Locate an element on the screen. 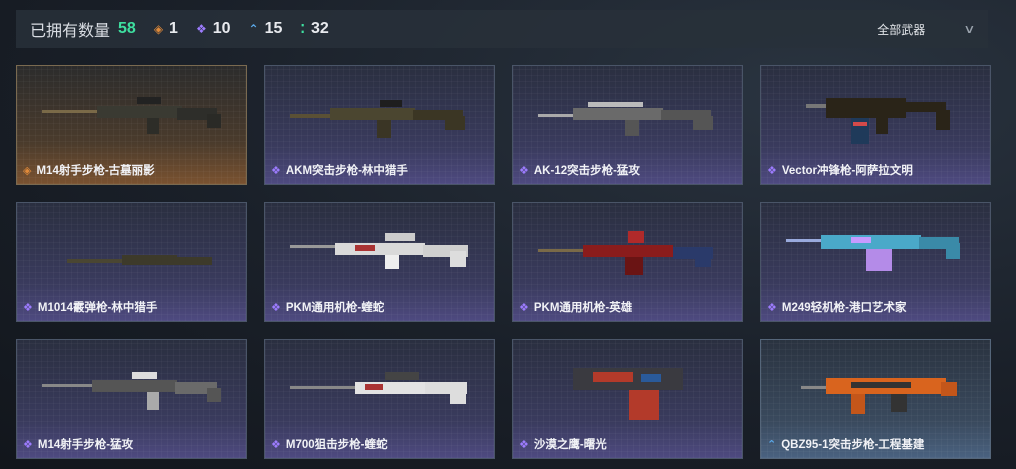 Image resolution: width=1016 pixels, height=469 pixels. rarity-gold-count: ◈ 1 is located at coordinates (166, 29).